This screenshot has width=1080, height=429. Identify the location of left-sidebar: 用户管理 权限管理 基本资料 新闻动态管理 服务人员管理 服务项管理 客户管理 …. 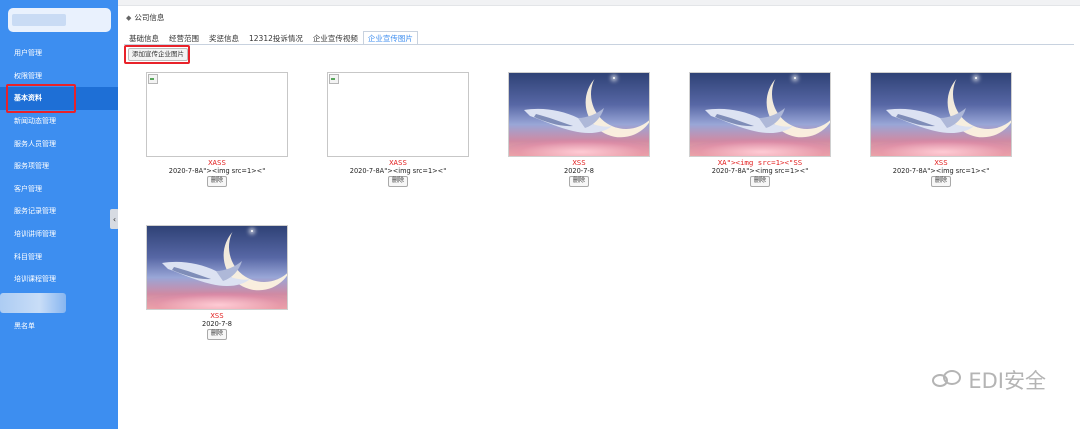
(59, 214).